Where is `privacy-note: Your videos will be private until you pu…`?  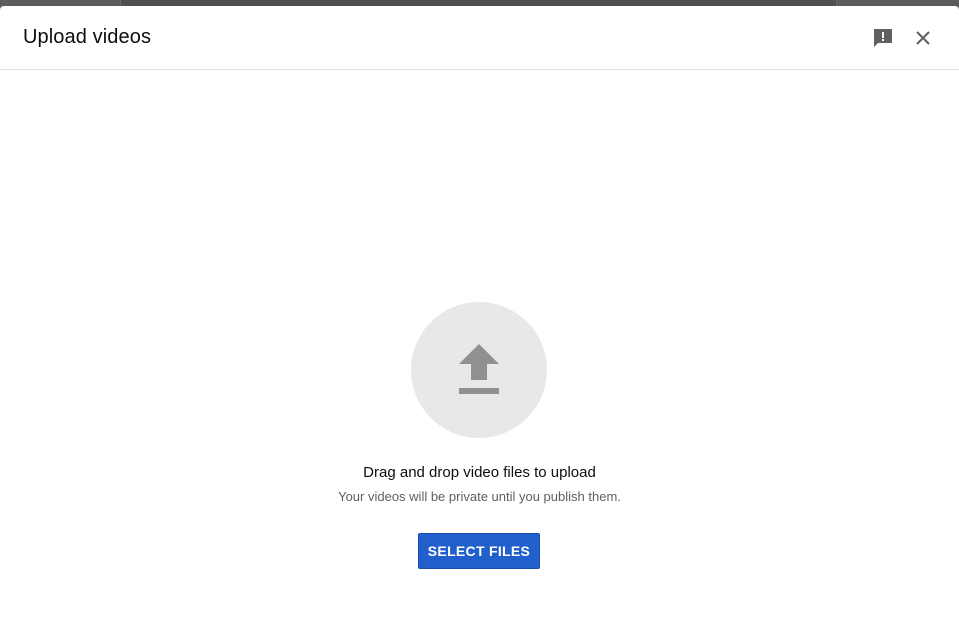 privacy-note: Your videos will be private until you pu… is located at coordinates (479, 496).